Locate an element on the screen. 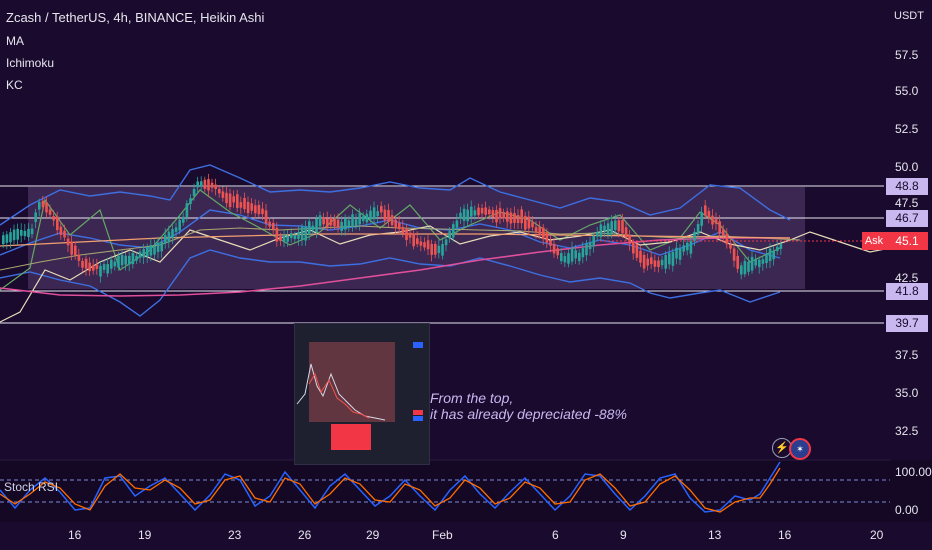 The height and width of the screenshot is (550, 932). annotation-line-2: it has already depreciated -88% is located at coordinates (528, 414).